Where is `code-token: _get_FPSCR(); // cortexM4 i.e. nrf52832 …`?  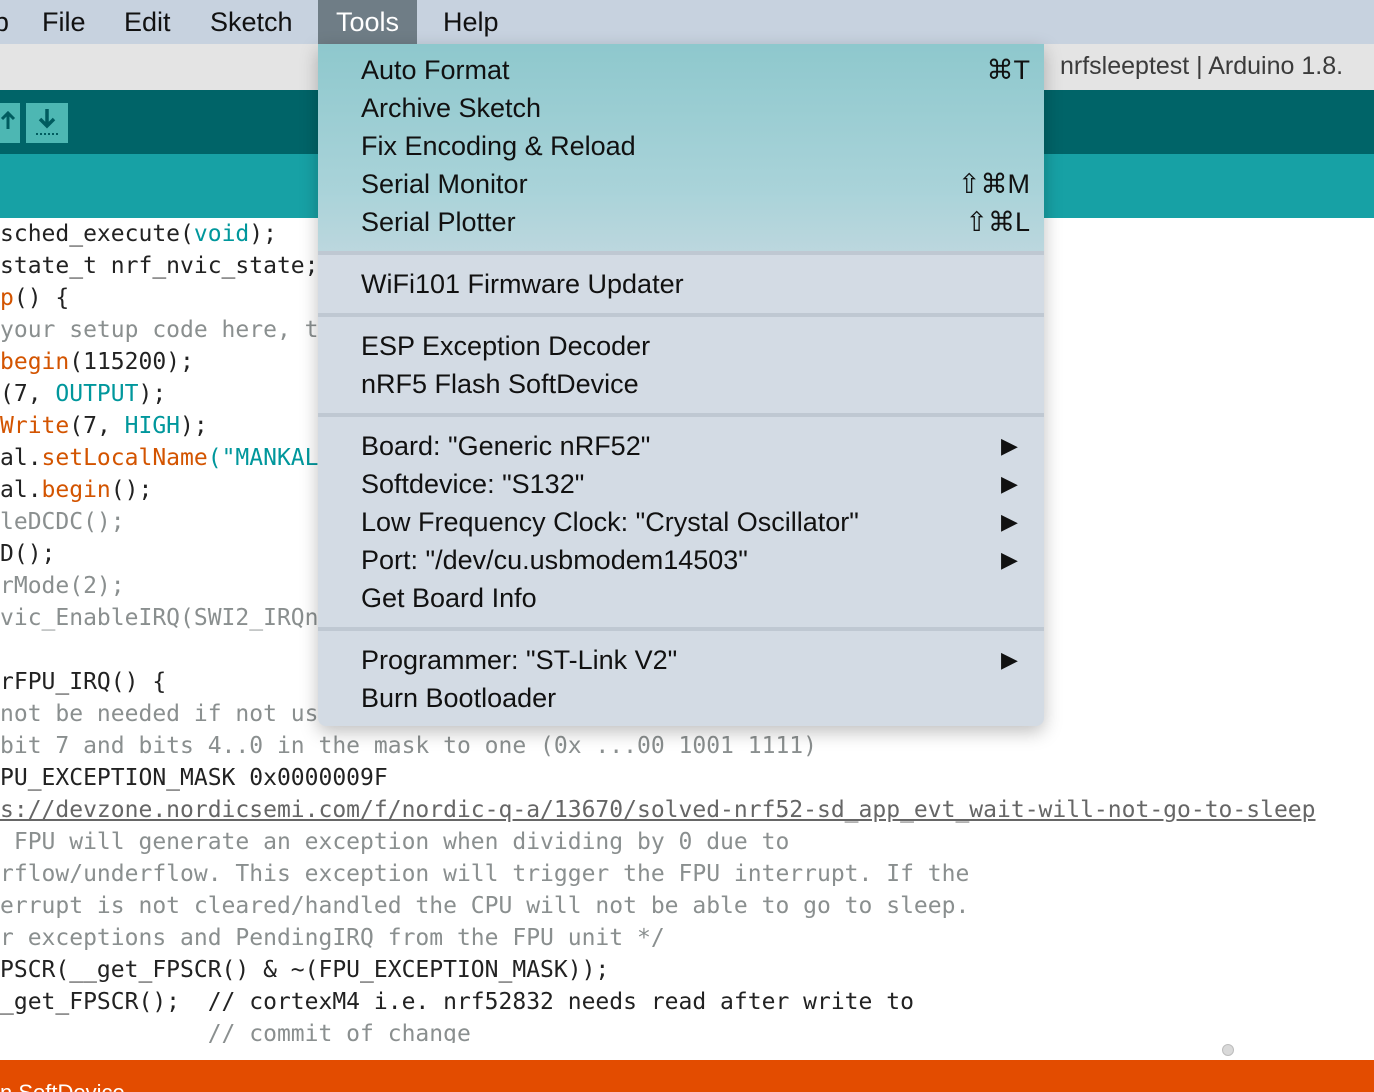 code-token: _get_FPSCR(); // cortexM4 i.e. nrf52832 … is located at coordinates (457, 1002).